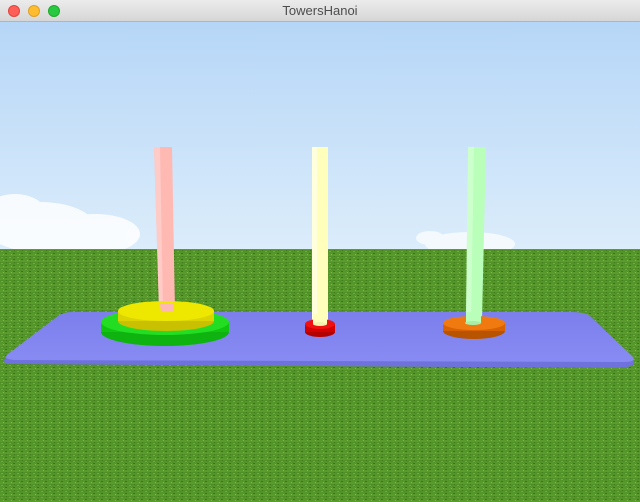 This screenshot has width=640, height=502. What do you see at coordinates (320, 236) in the screenshot?
I see `peg-middle` at bounding box center [320, 236].